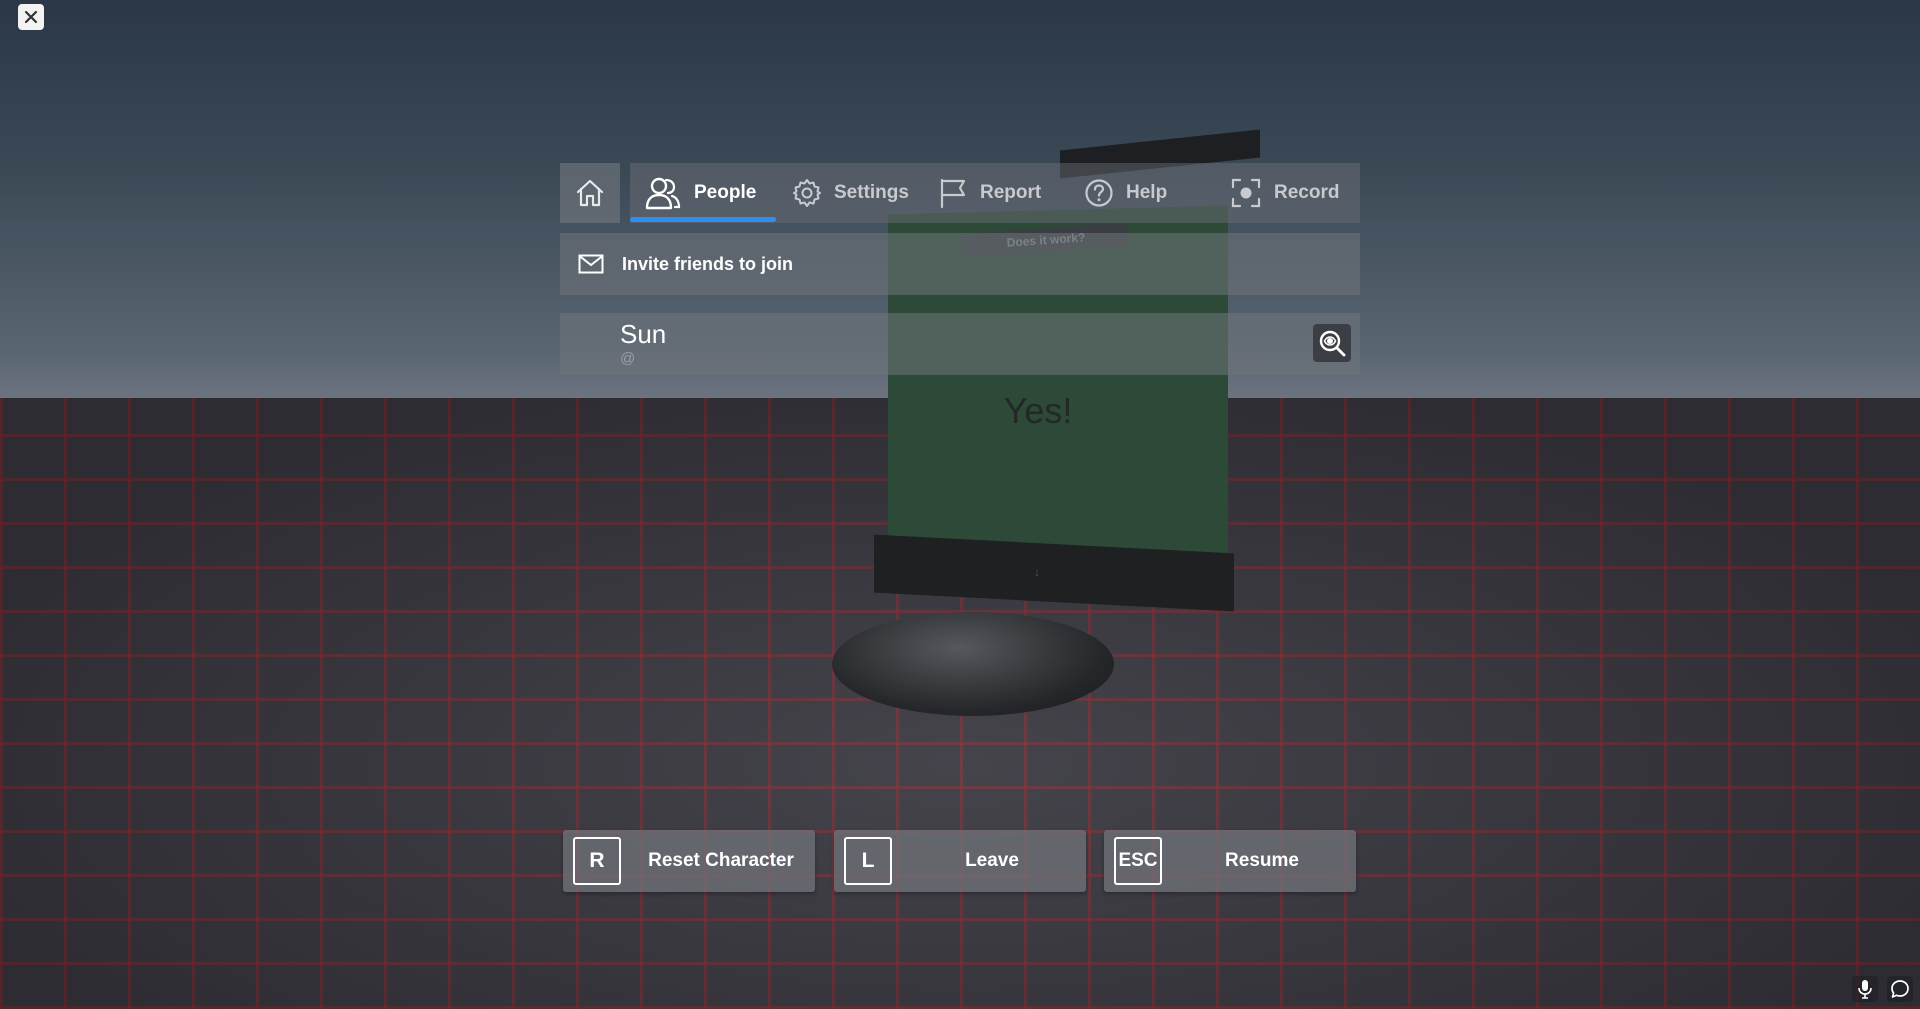  Describe the element at coordinates (628, 358) in the screenshot. I see `player-username: @` at that location.